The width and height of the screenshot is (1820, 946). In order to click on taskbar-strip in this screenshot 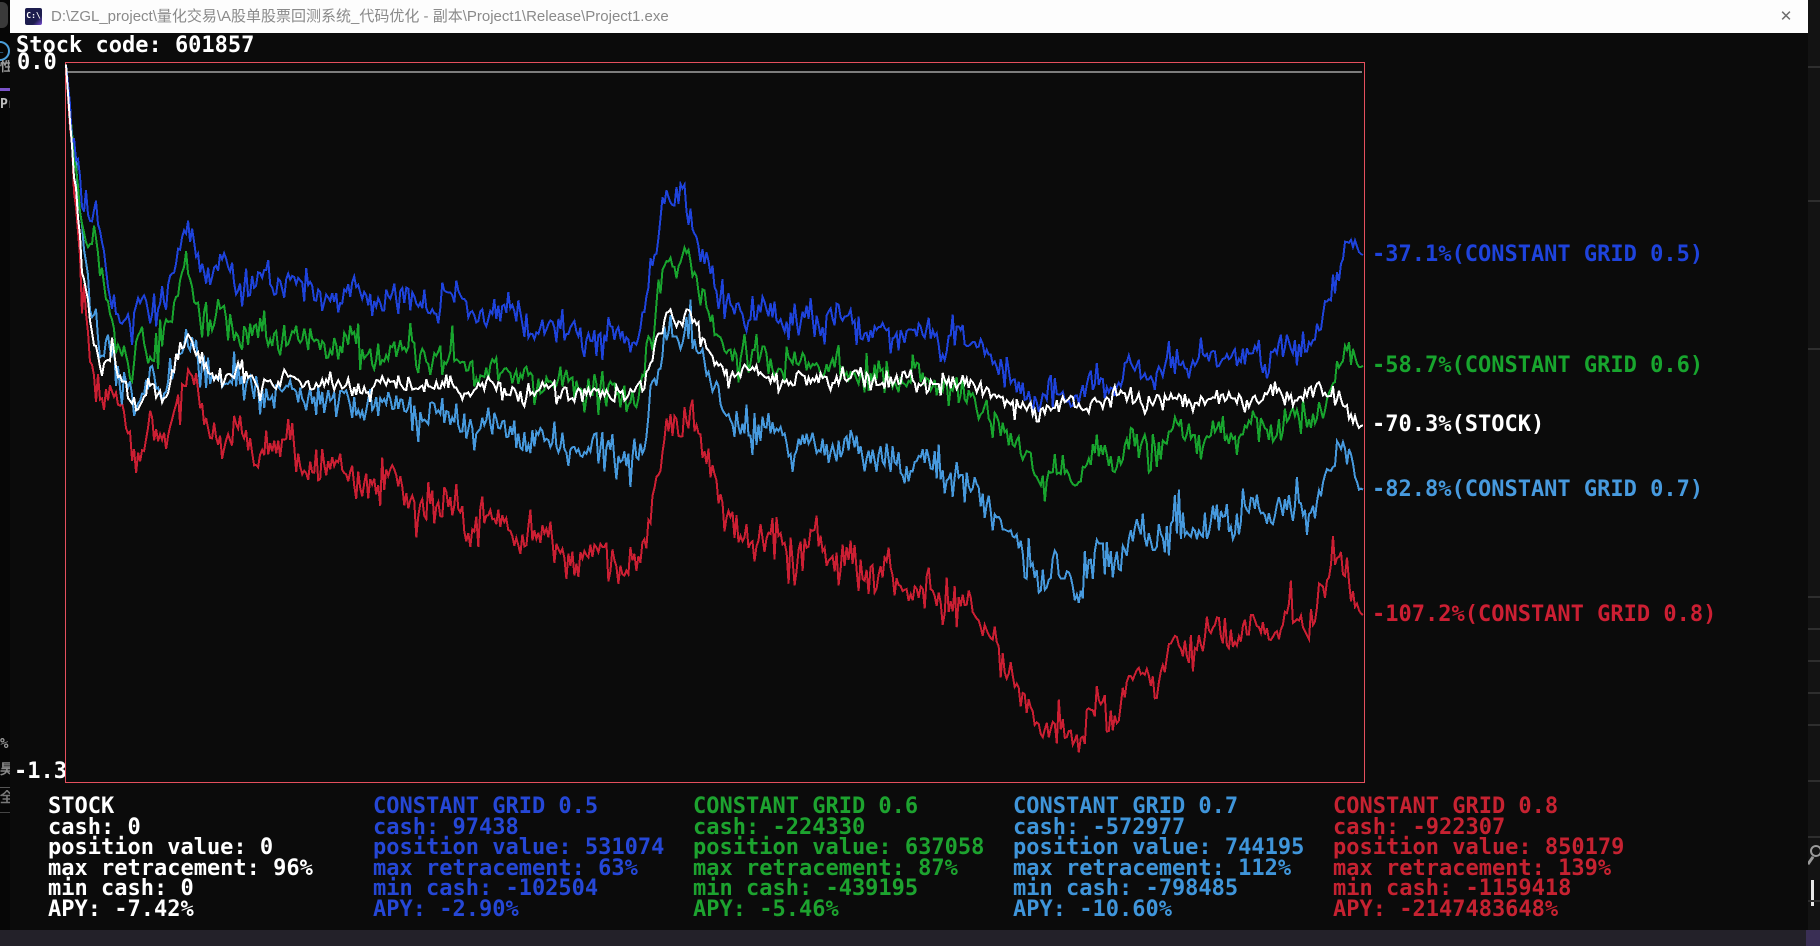, I will do `click(910, 938)`.